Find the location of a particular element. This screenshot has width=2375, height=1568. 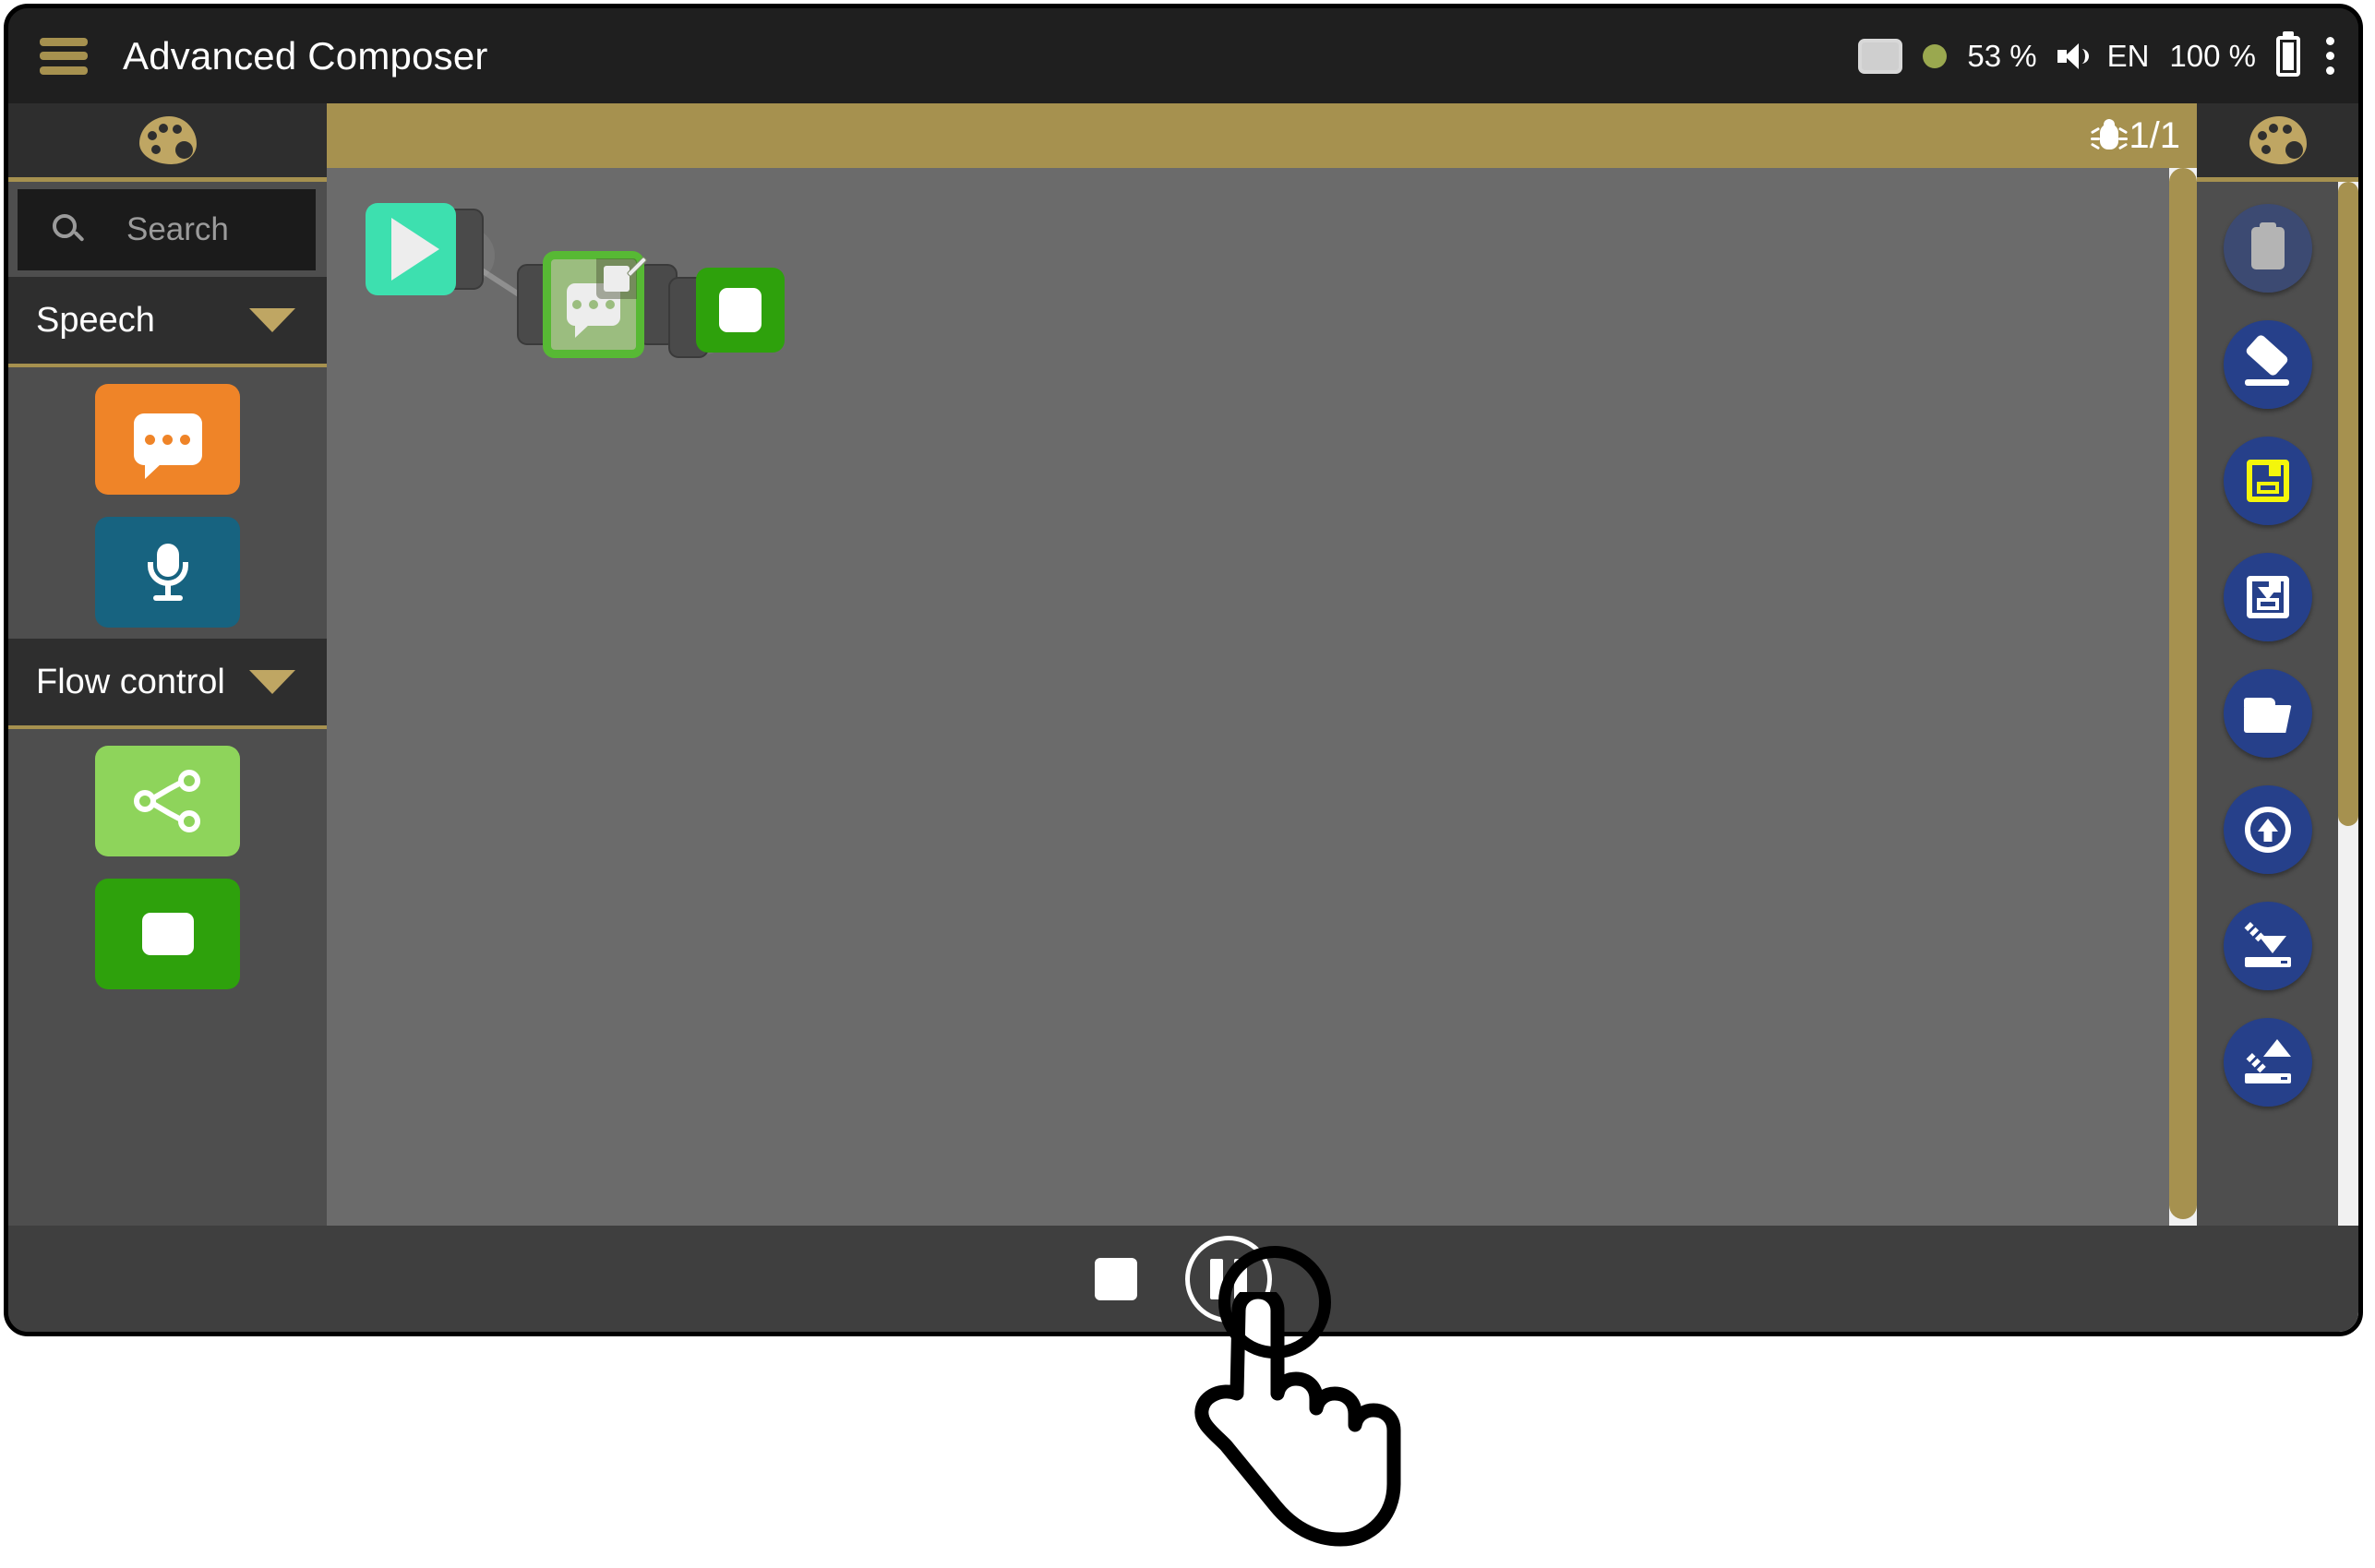

open-button is located at coordinates (2267, 714).